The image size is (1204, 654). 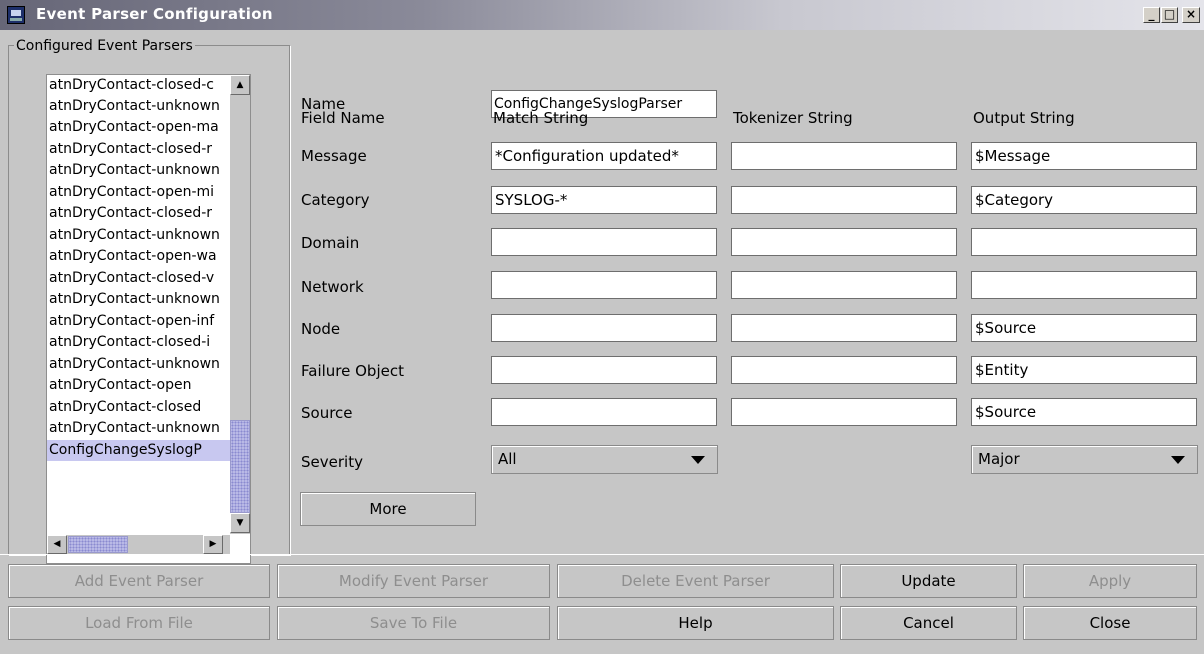 What do you see at coordinates (332, 462) in the screenshot?
I see `severity-label: Severity` at bounding box center [332, 462].